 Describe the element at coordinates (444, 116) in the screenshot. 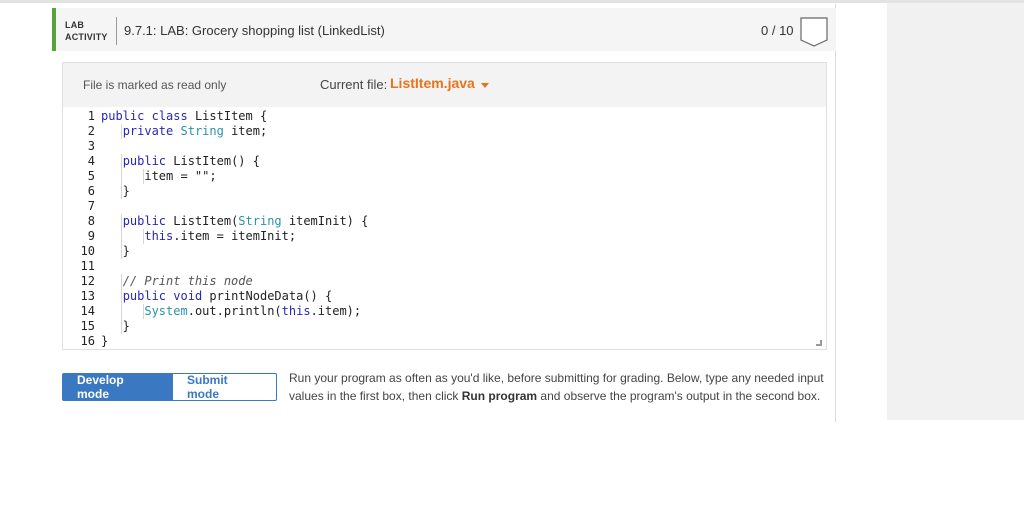

I see `code-line: 1 public class ListItem {` at that location.